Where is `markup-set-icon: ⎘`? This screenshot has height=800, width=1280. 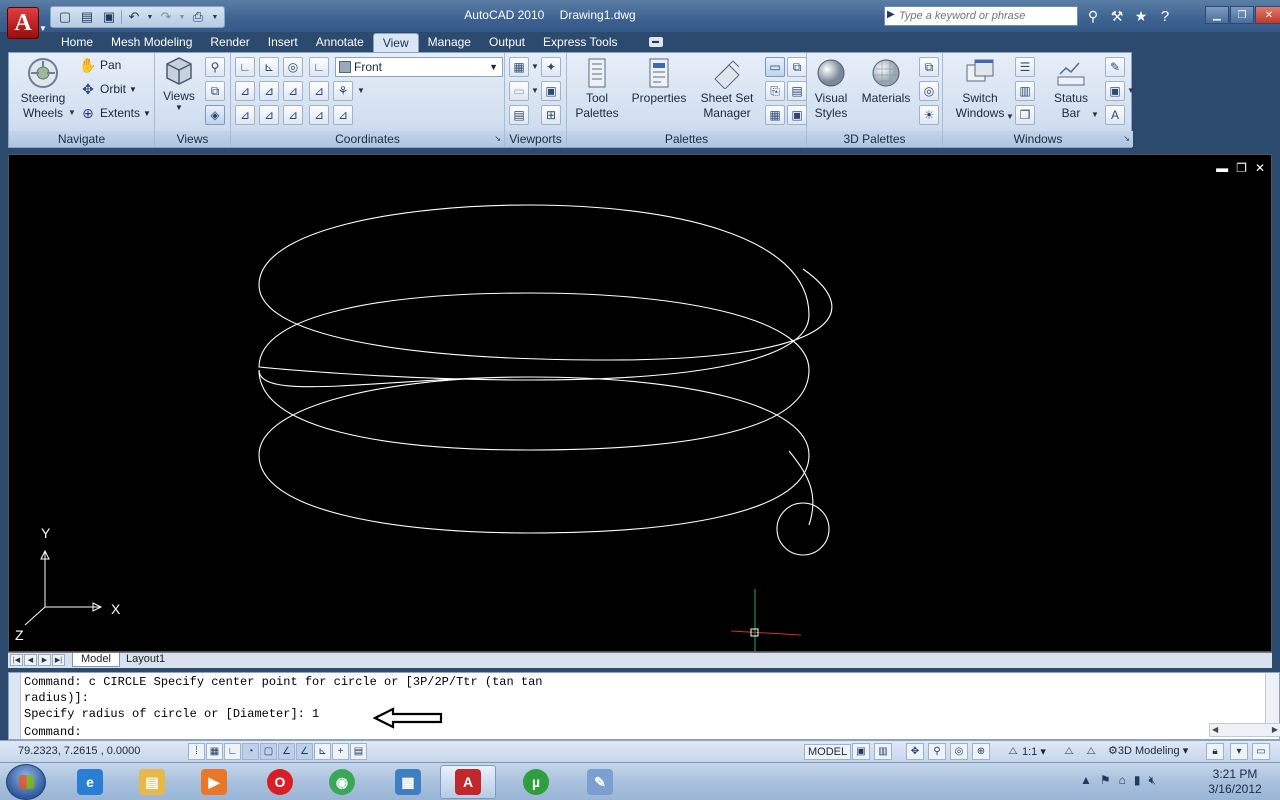 markup-set-icon: ⎘ is located at coordinates (775, 91).